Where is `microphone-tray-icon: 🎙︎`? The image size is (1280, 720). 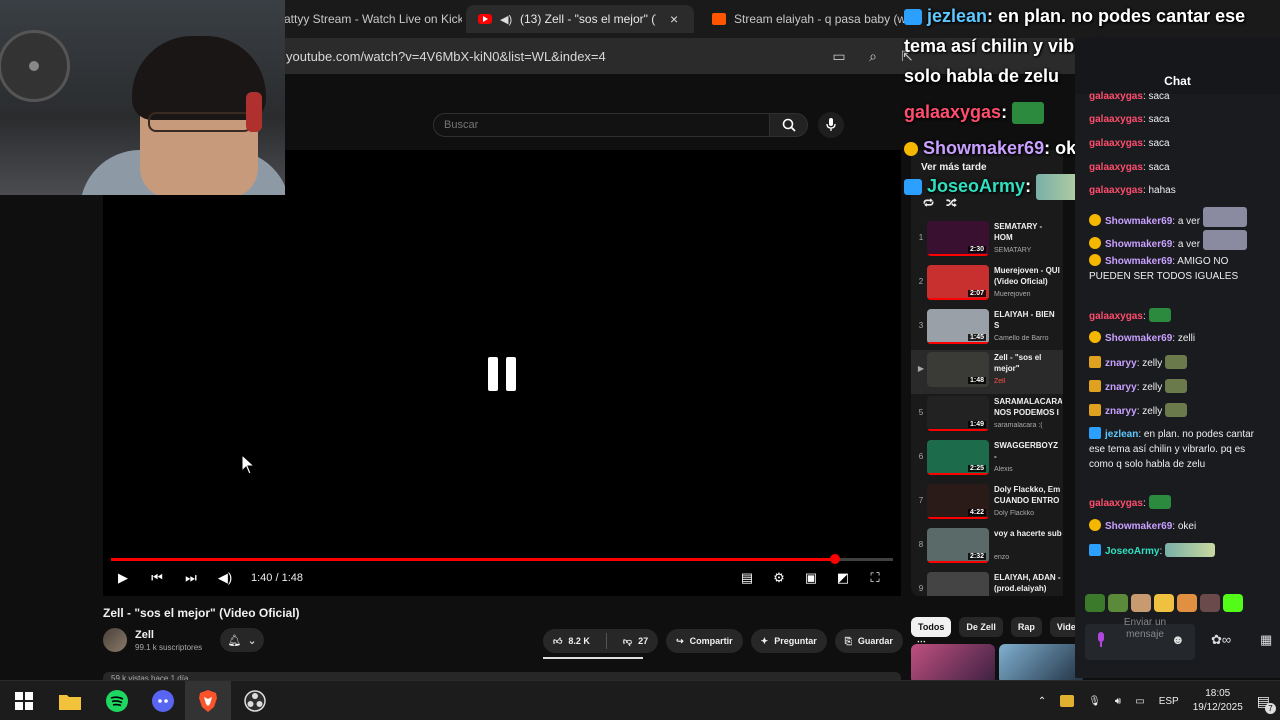 microphone-tray-icon: 🎙︎ is located at coordinates (1094, 701).